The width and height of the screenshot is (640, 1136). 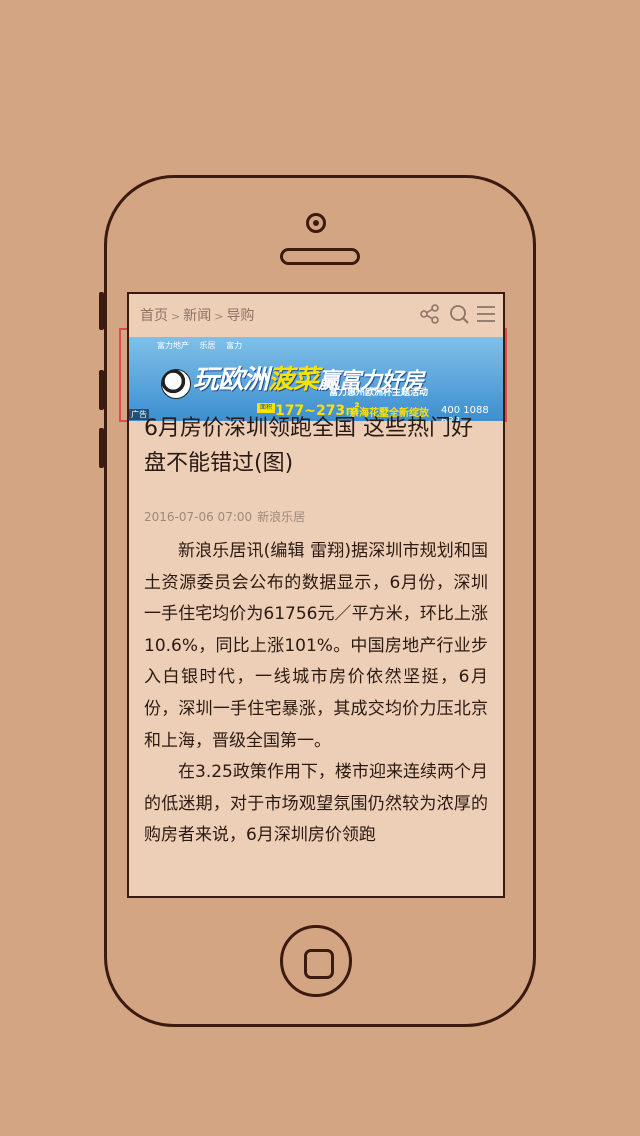 What do you see at coordinates (173, 345) in the screenshot?
I see `ad-logo-fuli: 富力地产` at bounding box center [173, 345].